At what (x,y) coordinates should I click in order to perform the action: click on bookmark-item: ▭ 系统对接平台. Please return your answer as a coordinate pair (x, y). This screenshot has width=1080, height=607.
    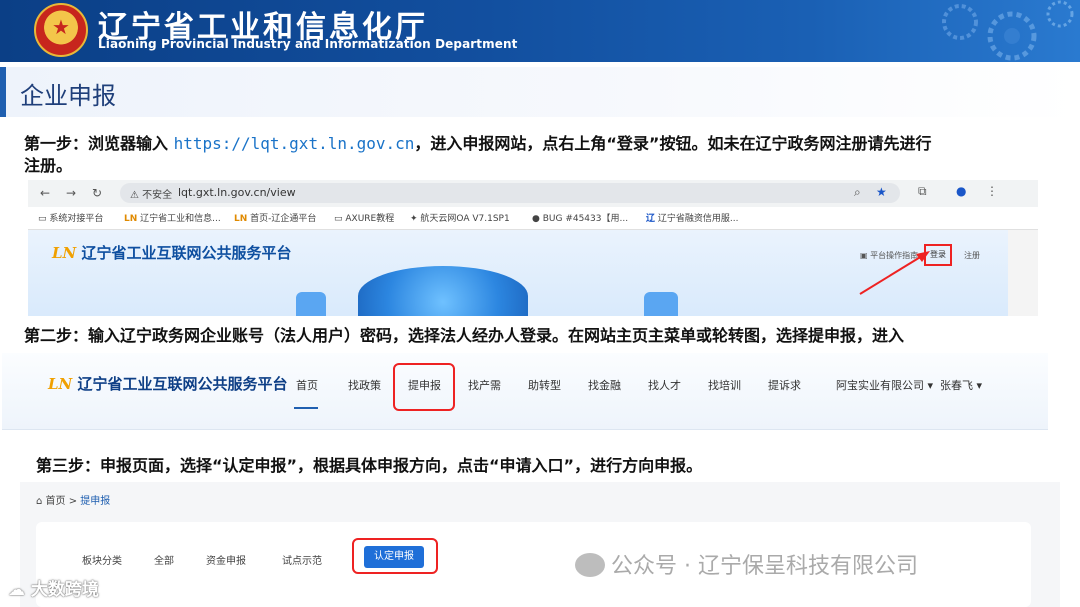
    Looking at the image, I should click on (70, 217).